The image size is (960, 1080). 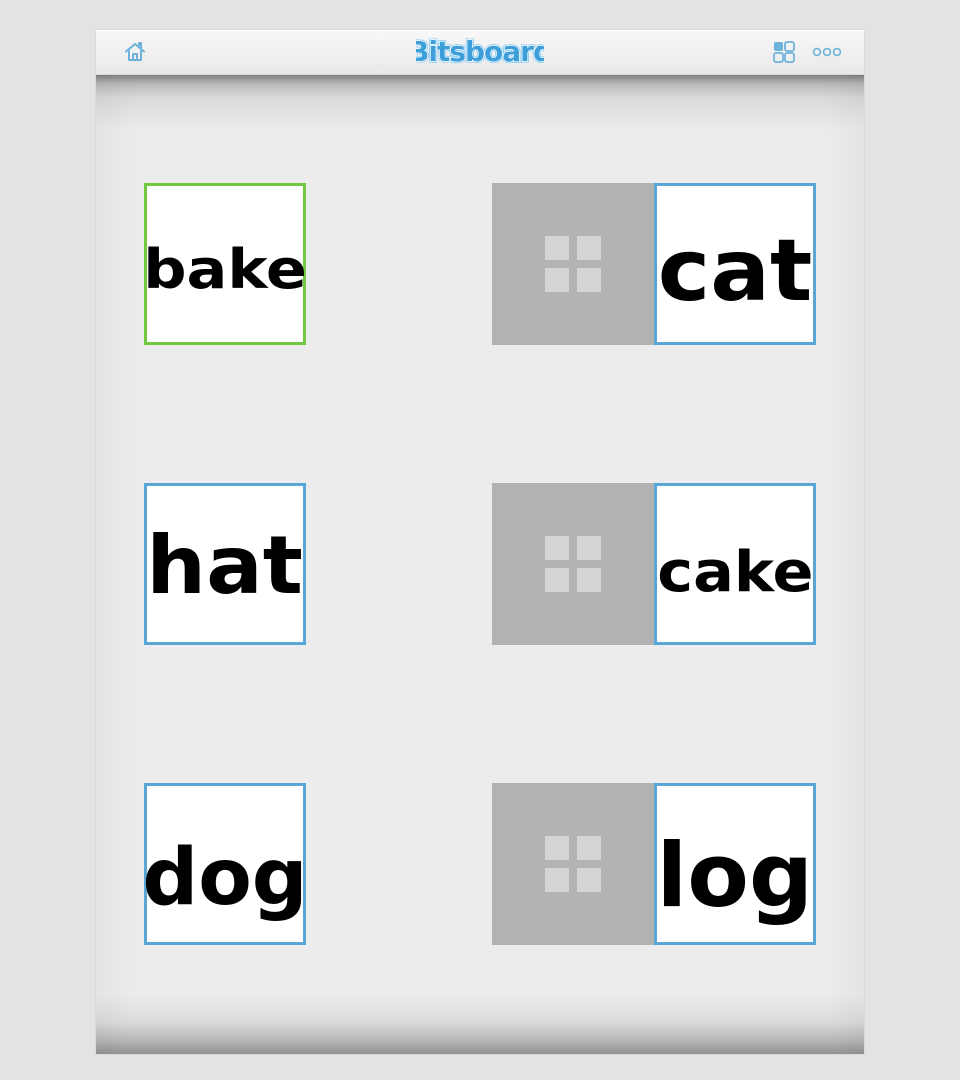 What do you see at coordinates (735, 271) in the screenshot?
I see `right-word-text: cat` at bounding box center [735, 271].